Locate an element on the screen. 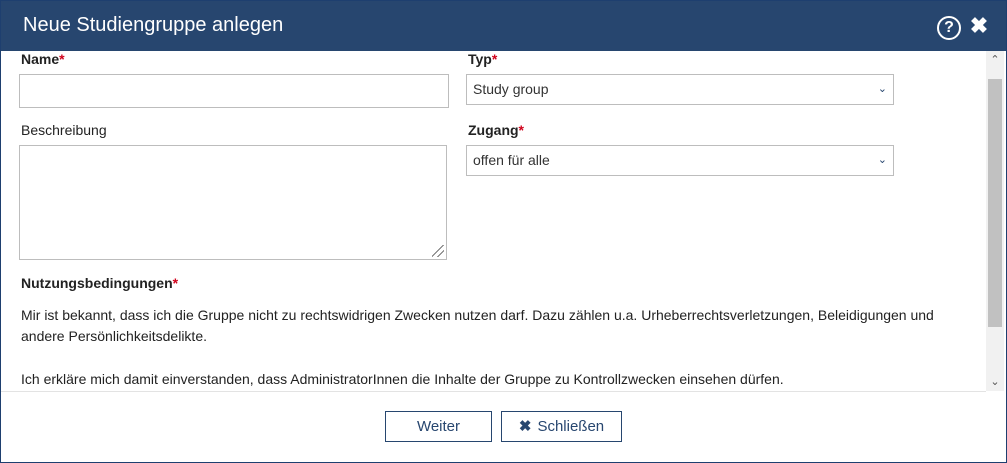 The image size is (1007, 463). beschreibung-label: Beschreibung is located at coordinates (64, 130).